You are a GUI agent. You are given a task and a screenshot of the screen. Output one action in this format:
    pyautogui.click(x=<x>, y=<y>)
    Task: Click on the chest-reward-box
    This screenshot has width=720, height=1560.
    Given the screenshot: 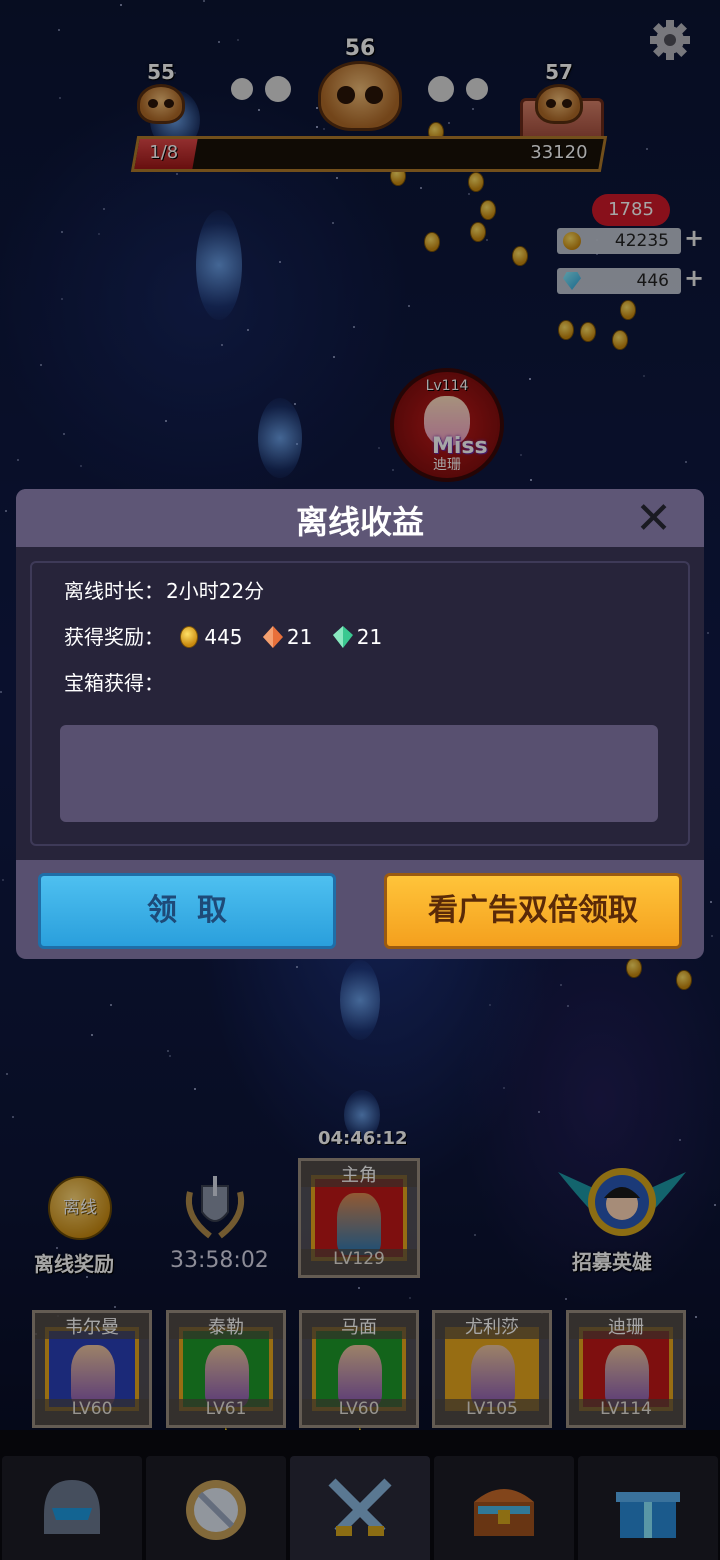 What is the action you would take?
    pyautogui.click(x=359, y=773)
    